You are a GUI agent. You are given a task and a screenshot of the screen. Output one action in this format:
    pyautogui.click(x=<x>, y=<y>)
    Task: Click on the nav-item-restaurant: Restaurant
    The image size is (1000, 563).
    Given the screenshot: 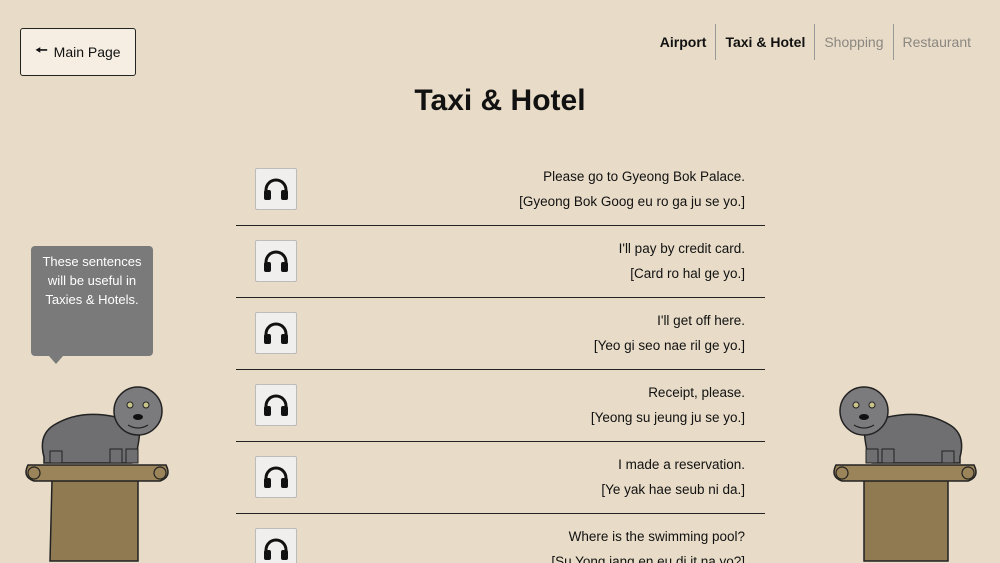 What is the action you would take?
    pyautogui.click(x=936, y=42)
    